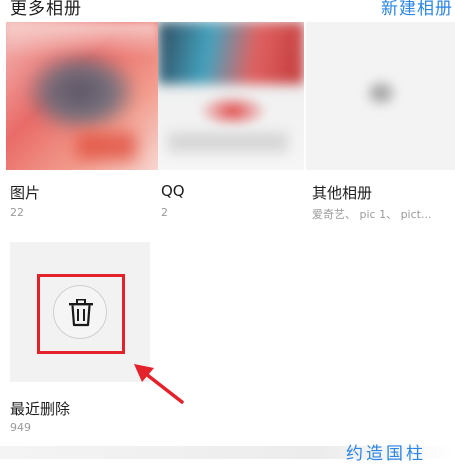 The width and height of the screenshot is (455, 464). Describe the element at coordinates (380, 96) in the screenshot. I see `album-thumbnail-other` at that location.